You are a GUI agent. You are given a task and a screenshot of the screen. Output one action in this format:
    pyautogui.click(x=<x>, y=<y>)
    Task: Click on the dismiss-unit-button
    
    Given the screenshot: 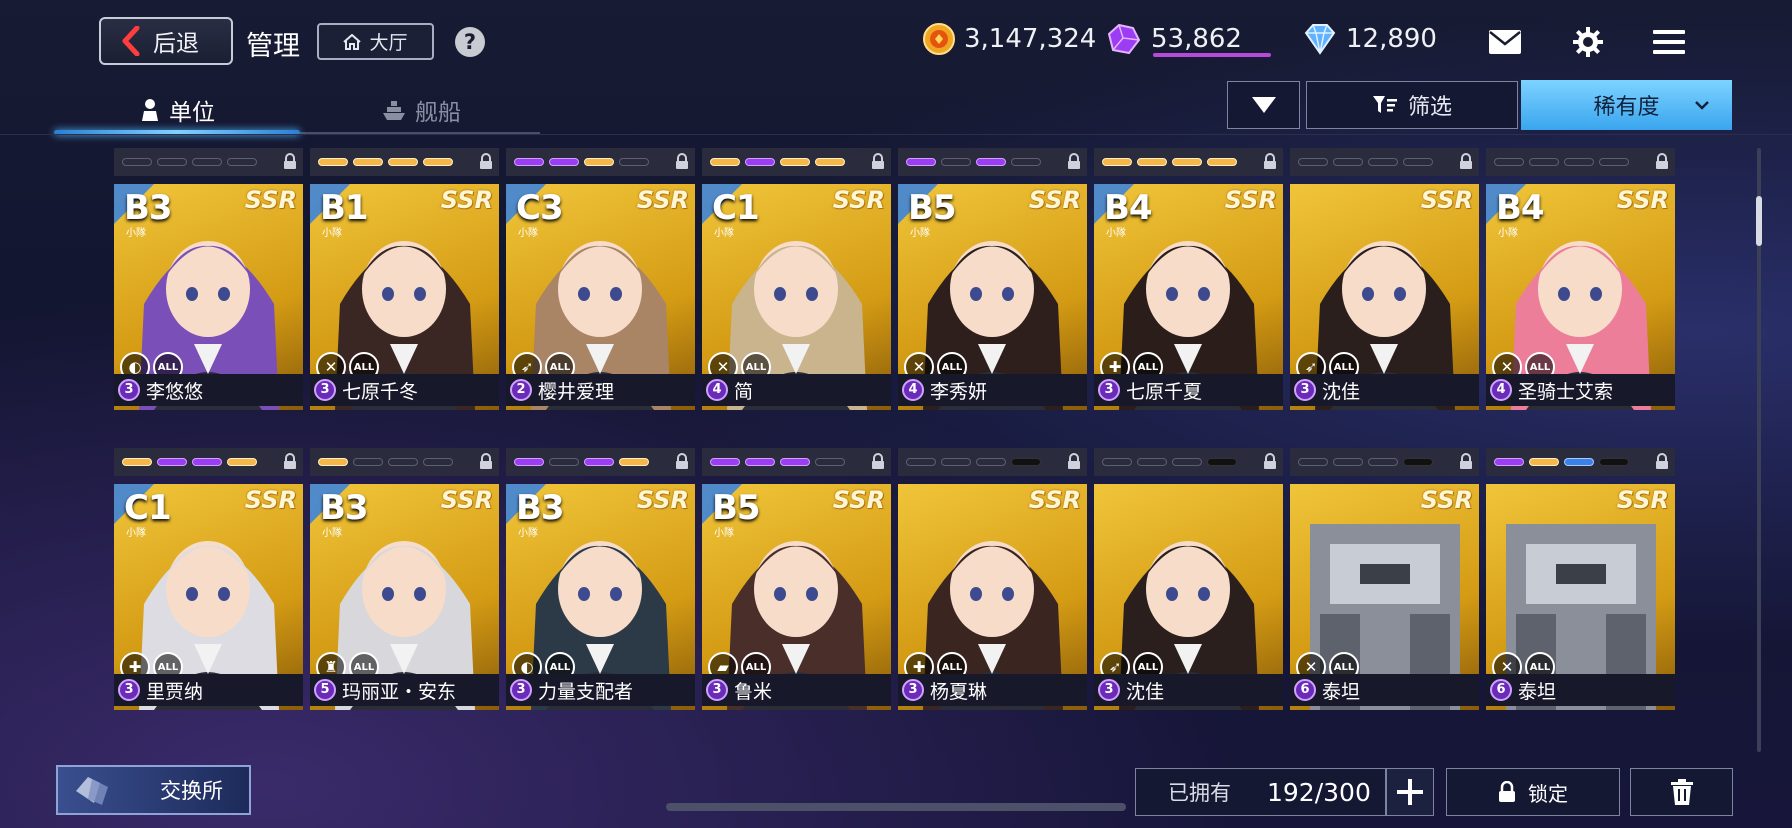 What is the action you would take?
    pyautogui.click(x=1681, y=792)
    